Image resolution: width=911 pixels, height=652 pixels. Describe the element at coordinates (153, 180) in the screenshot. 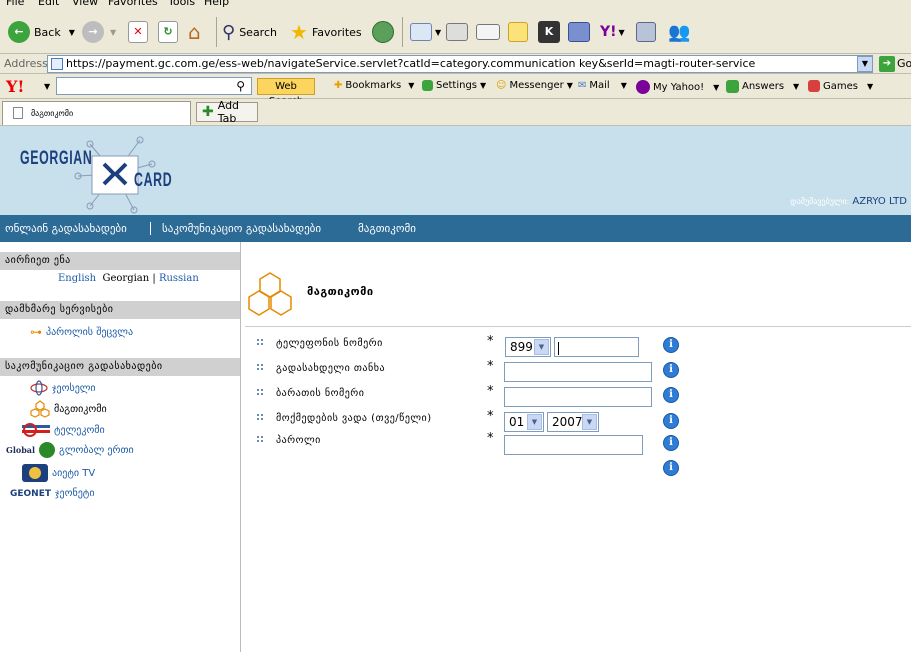

I see `logo-word-card: CARD` at that location.